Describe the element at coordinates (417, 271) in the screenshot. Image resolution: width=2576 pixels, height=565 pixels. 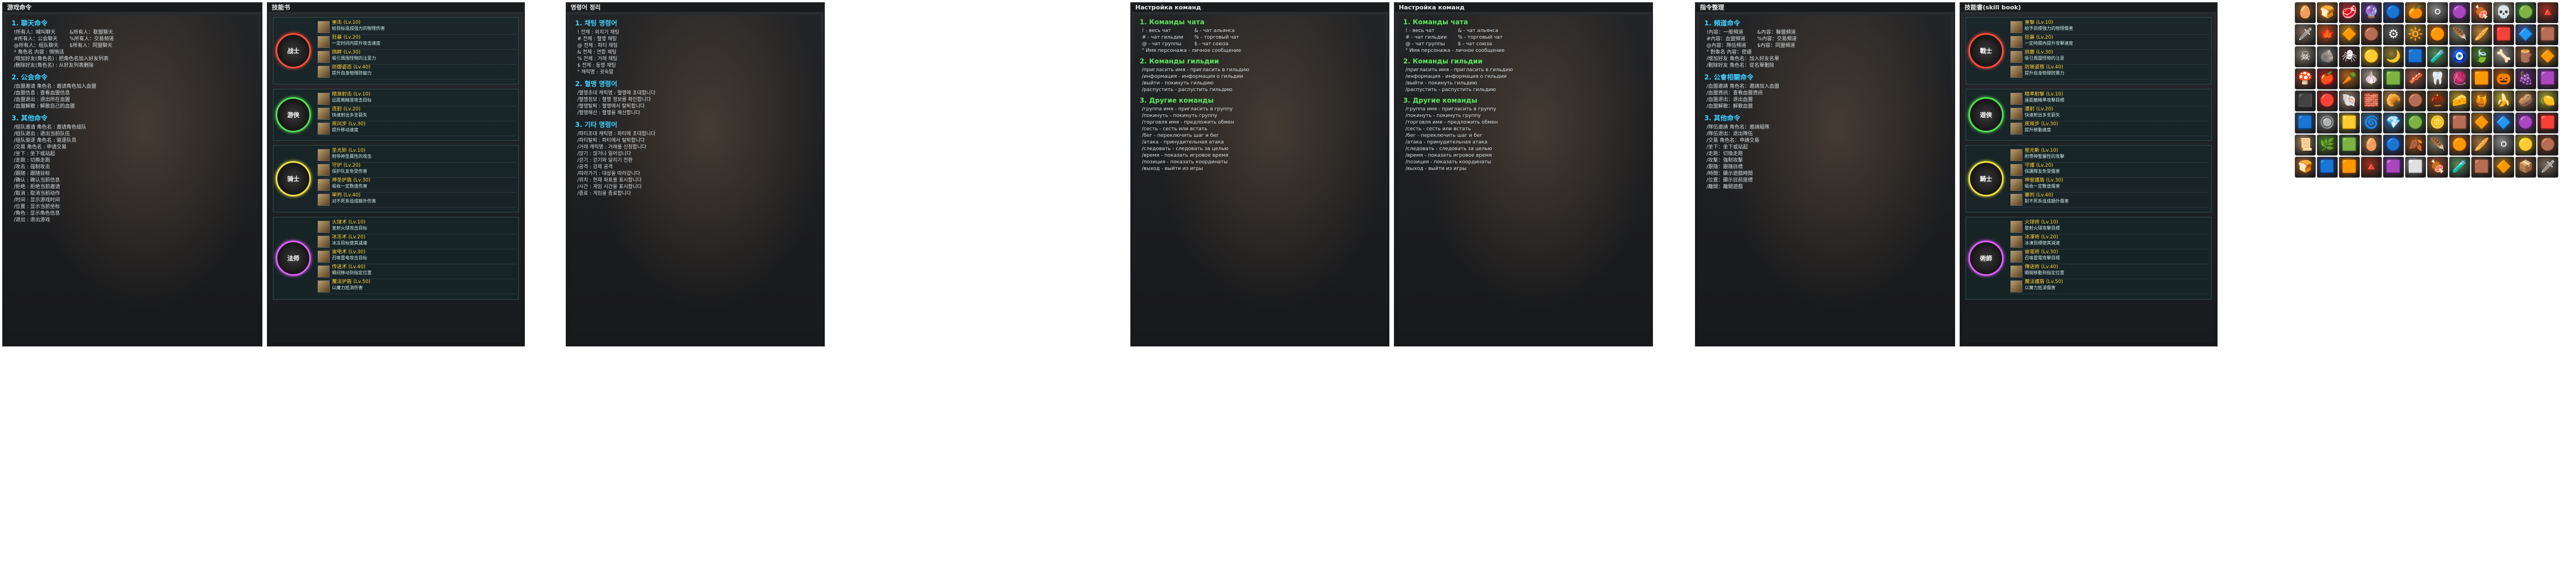
I see `skill-row: 传送术 (Lv.40) 瞬间移动到指定位置` at that location.